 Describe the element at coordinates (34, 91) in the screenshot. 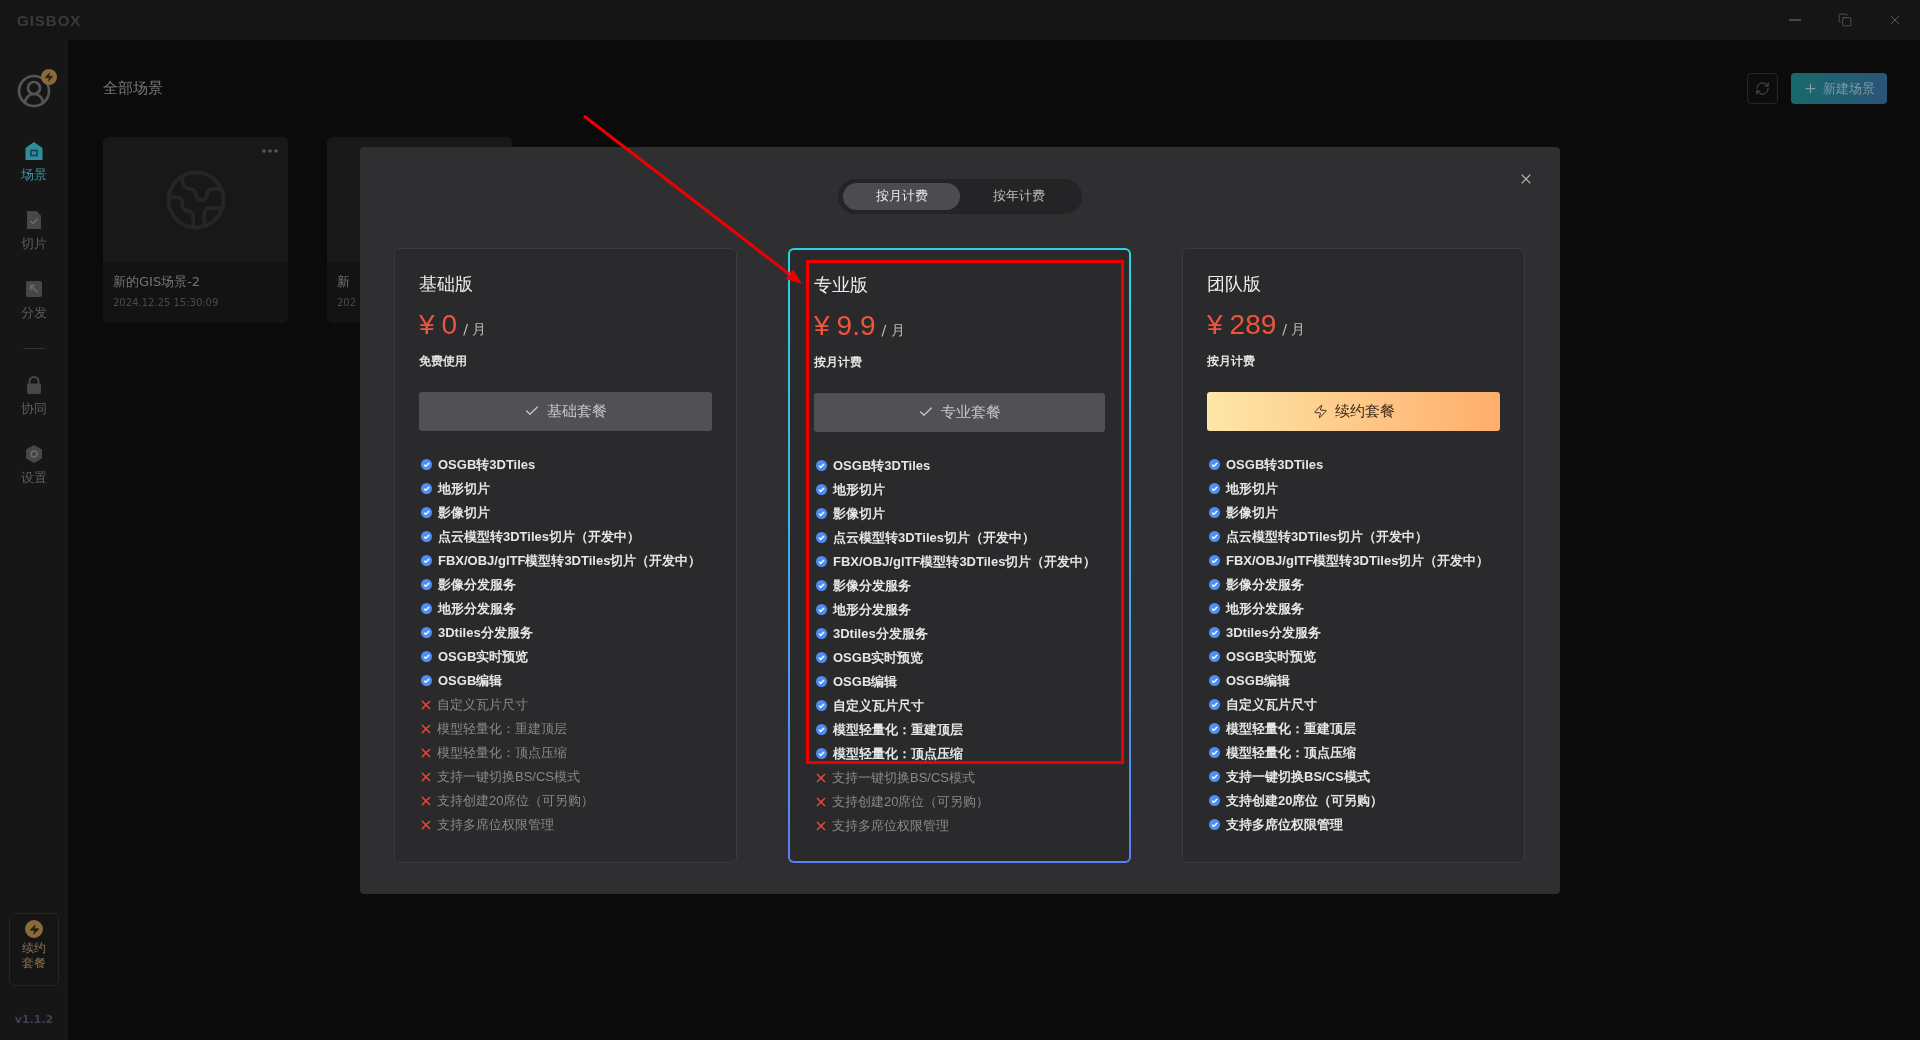

I see `user-avatar-icon` at that location.